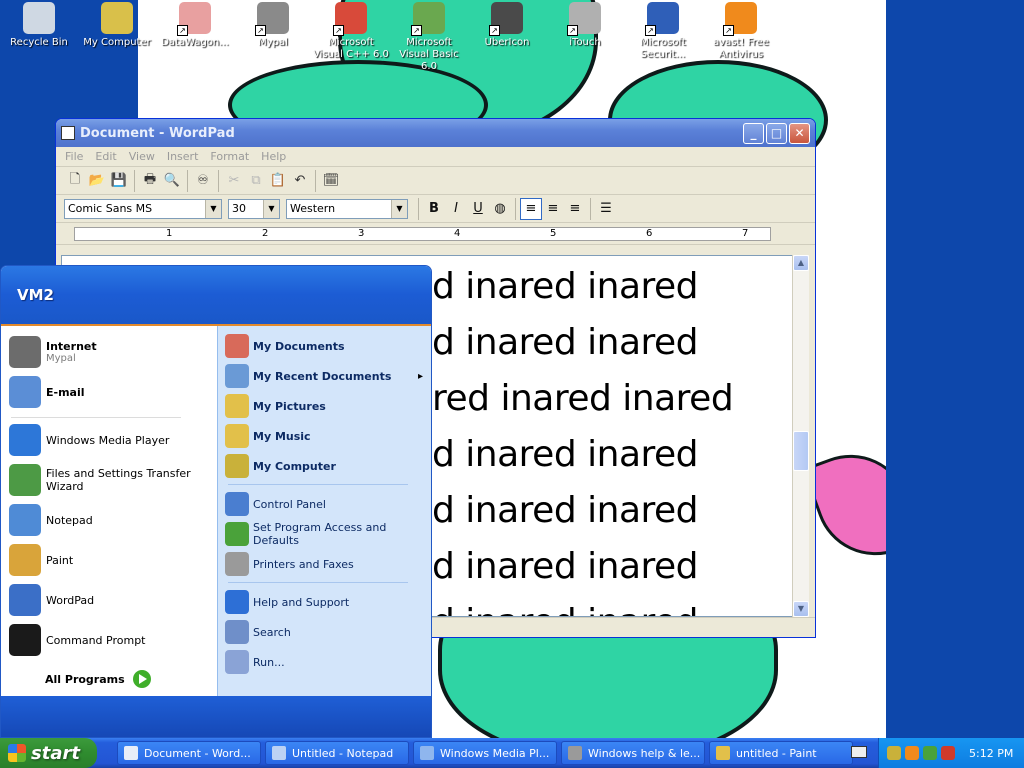  Describe the element at coordinates (119, 181) in the screenshot. I see `save-icon: 💾` at that location.